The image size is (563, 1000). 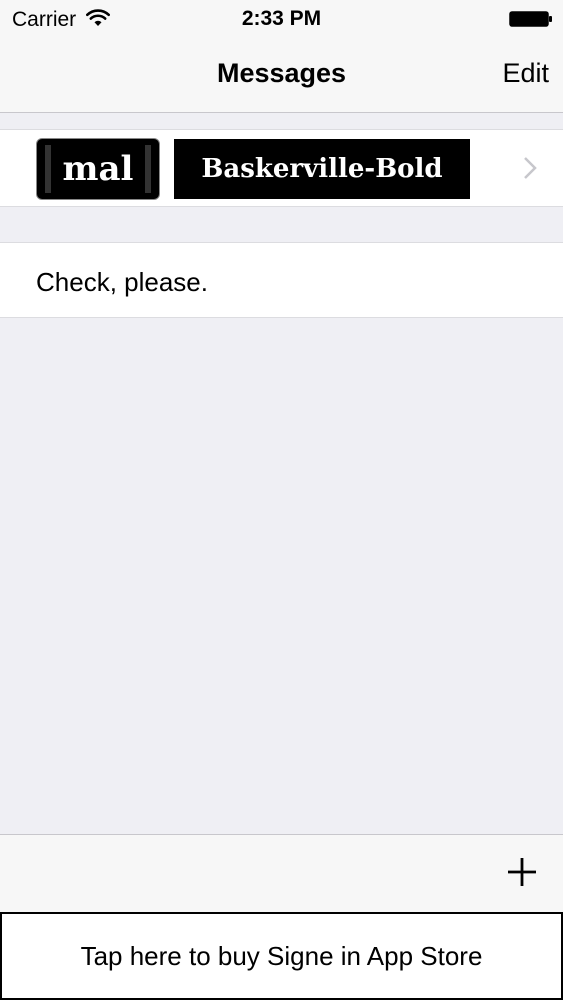 I want to click on battery-icon, so click(x=530, y=19).